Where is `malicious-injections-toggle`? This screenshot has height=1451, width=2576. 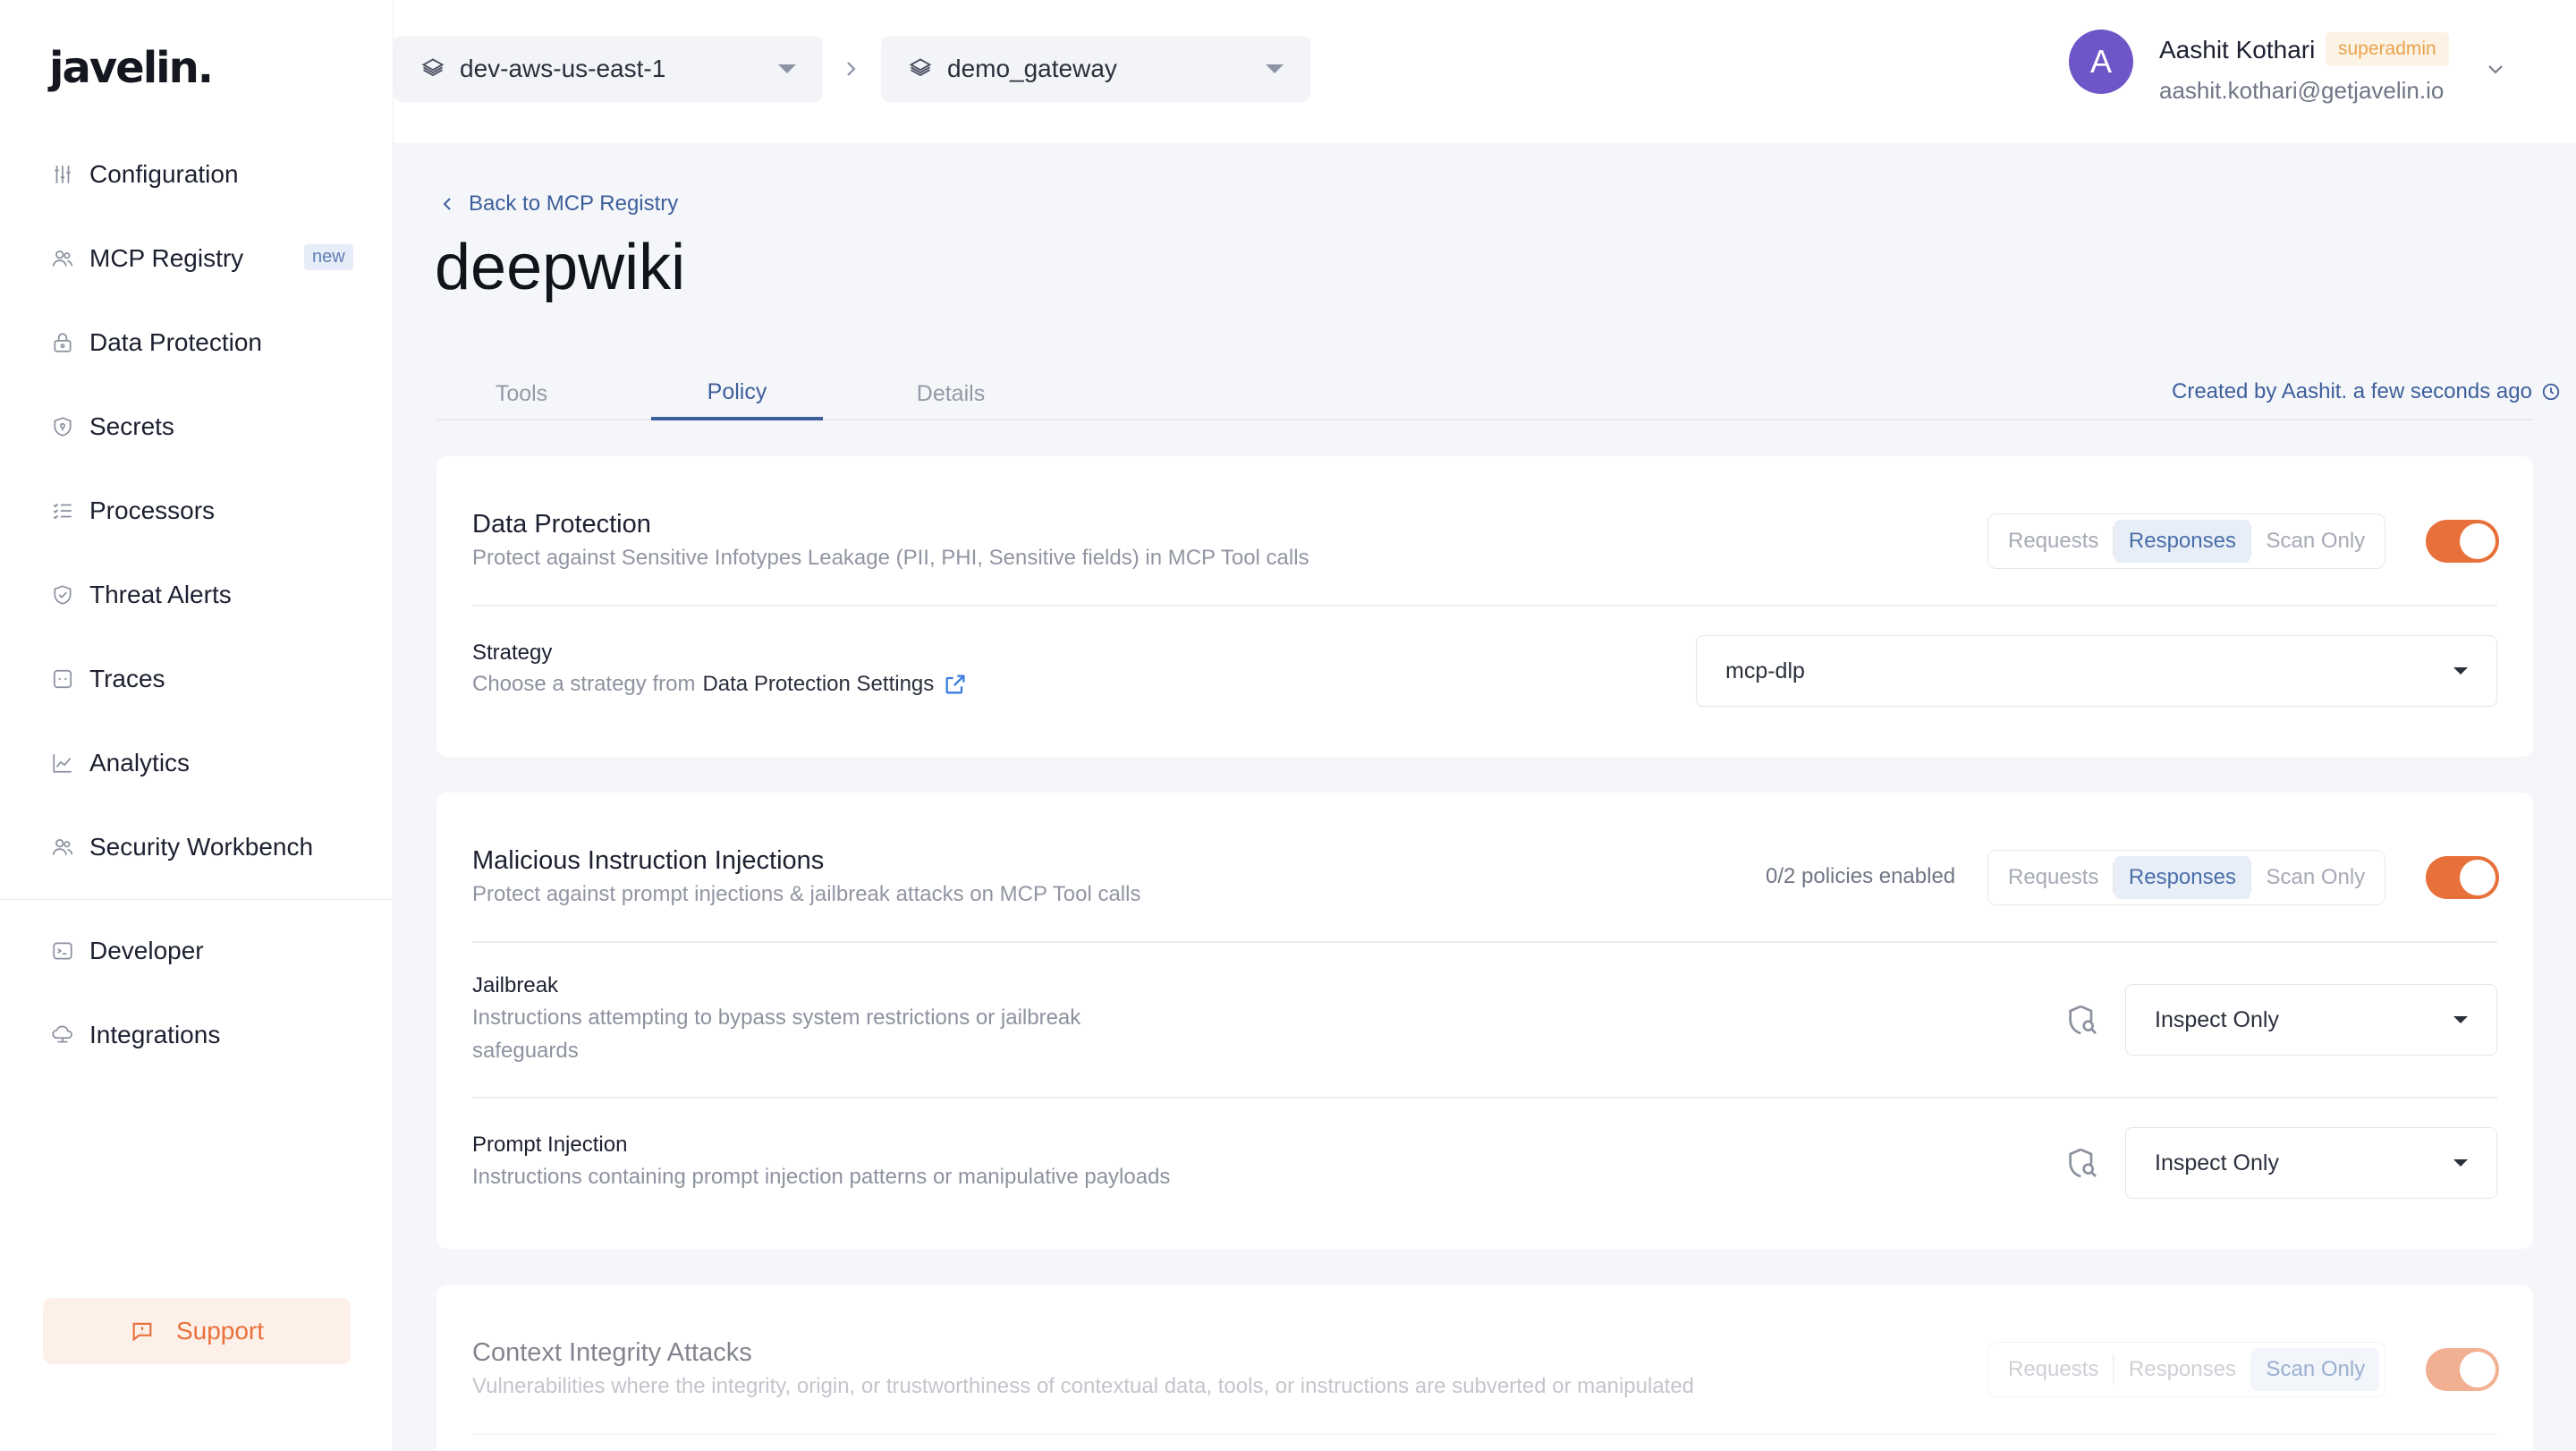
malicious-injections-toggle is located at coordinates (2462, 877).